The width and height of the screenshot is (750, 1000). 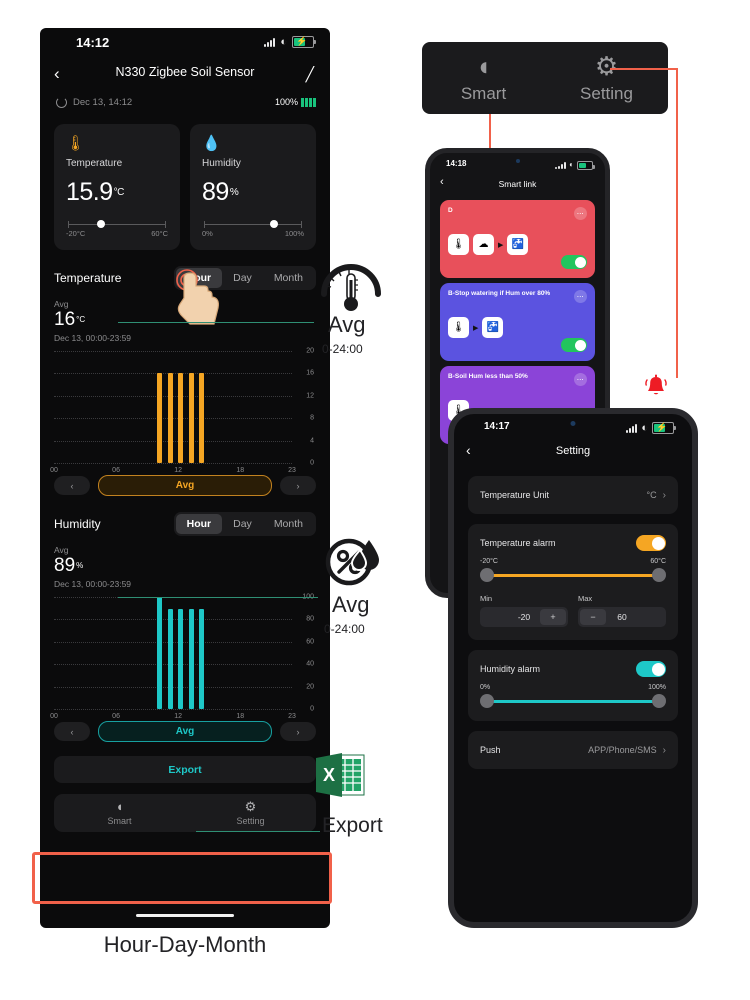 I want to click on humidity-next-button: ›, so click(x=298, y=731).